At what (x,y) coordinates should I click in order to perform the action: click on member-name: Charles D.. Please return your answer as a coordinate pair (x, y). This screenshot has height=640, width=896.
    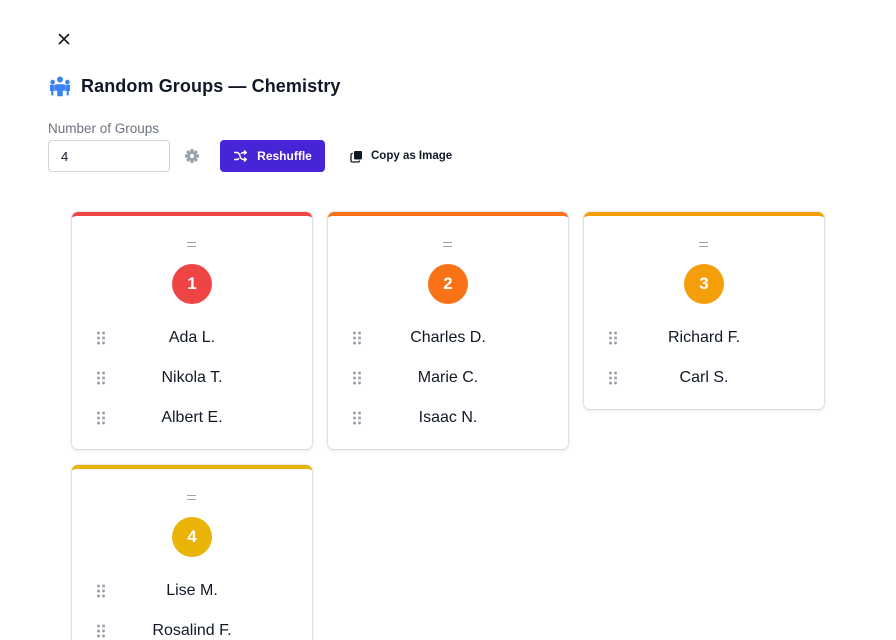
    Looking at the image, I should click on (448, 337).